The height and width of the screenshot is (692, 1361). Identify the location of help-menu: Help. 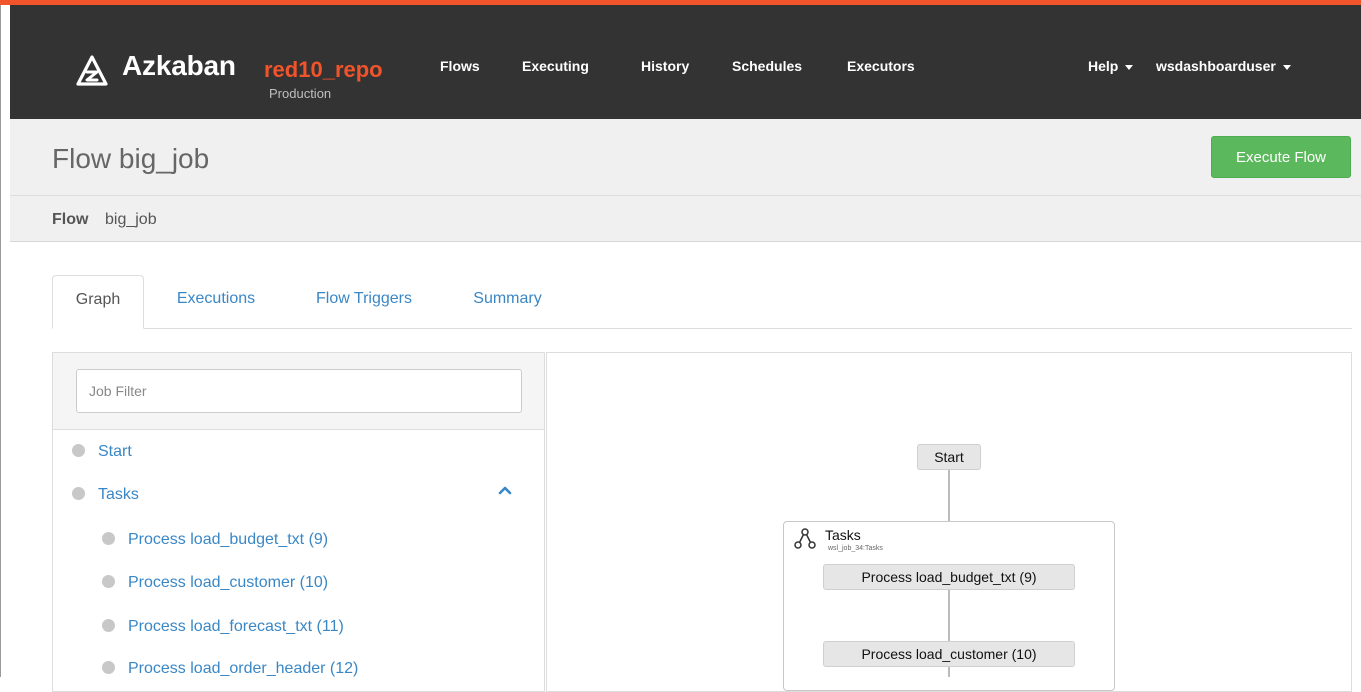
(1111, 66).